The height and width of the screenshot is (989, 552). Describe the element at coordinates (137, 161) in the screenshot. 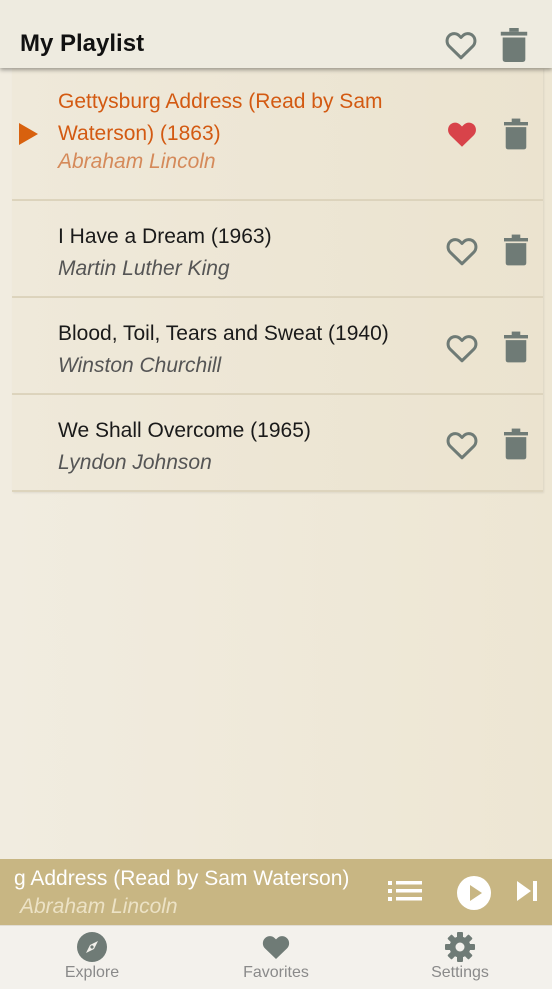

I see `track-artist: Abraham Lincoln` at that location.